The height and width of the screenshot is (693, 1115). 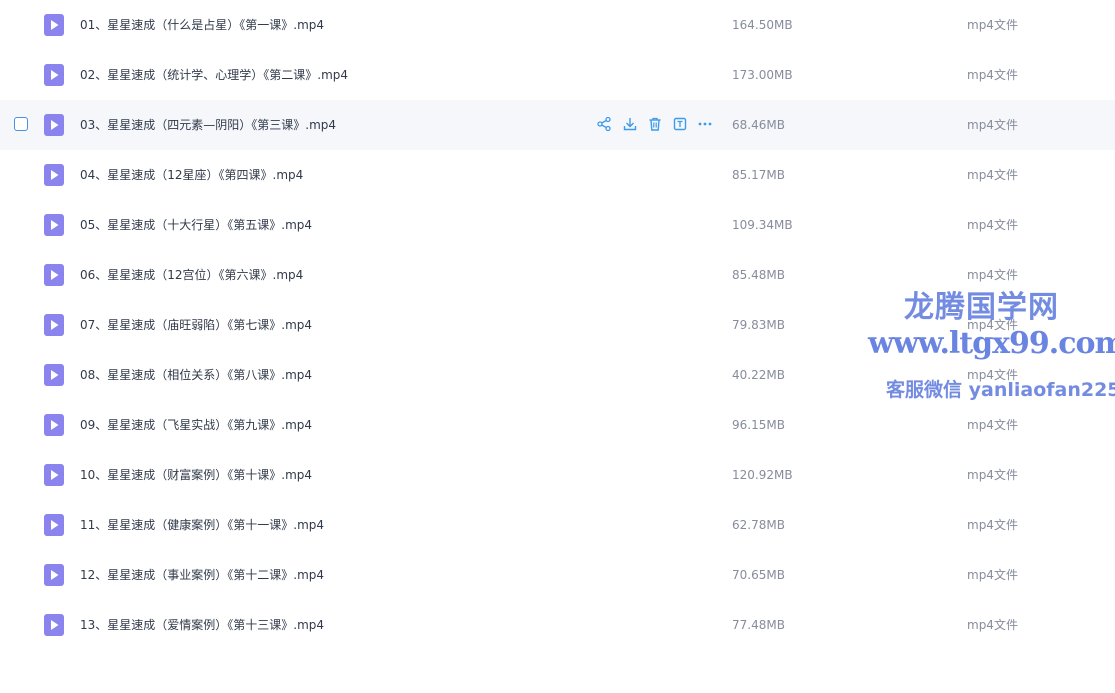 I want to click on file-name: 10、星星速成（财富案例）《第十课》.mp4, so click(x=196, y=475).